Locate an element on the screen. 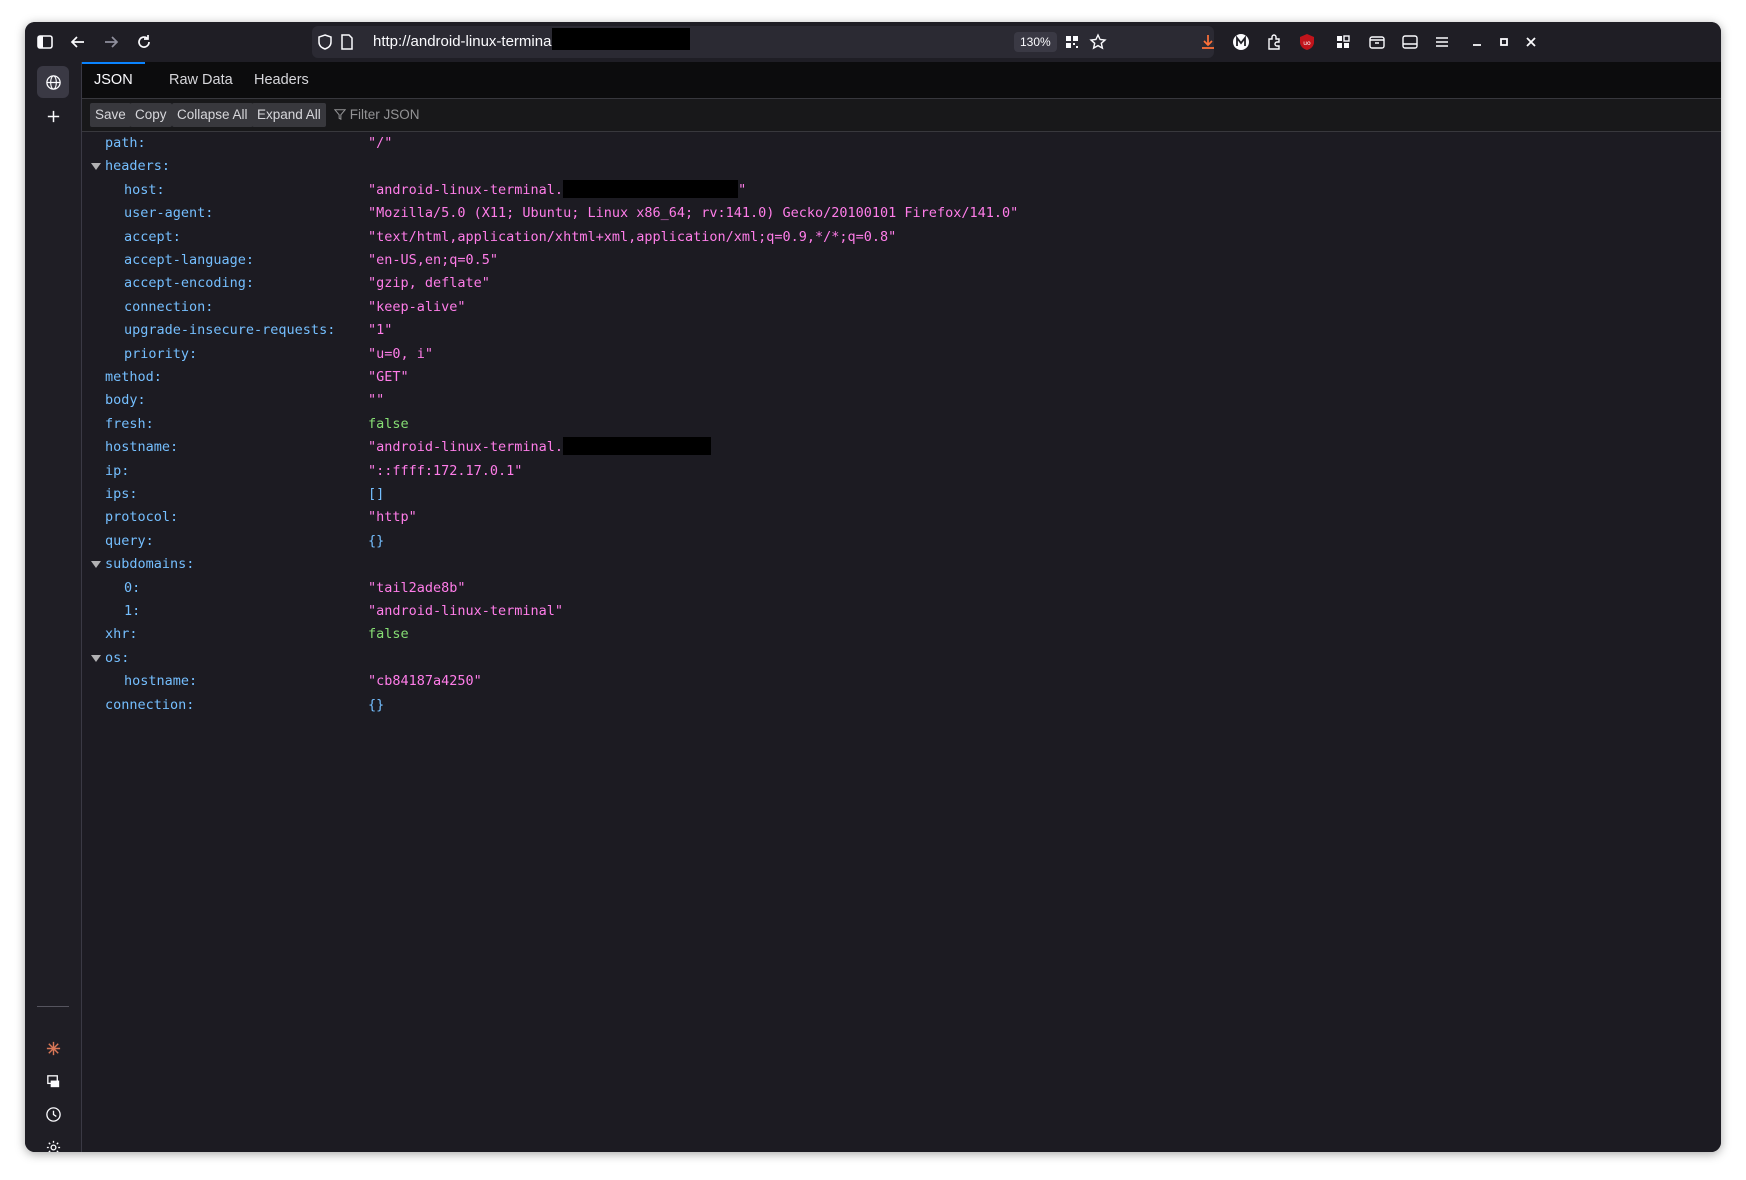 The width and height of the screenshot is (1746, 1180). json-row: ip: "::ffff:172.17.0.1" is located at coordinates (901, 471).